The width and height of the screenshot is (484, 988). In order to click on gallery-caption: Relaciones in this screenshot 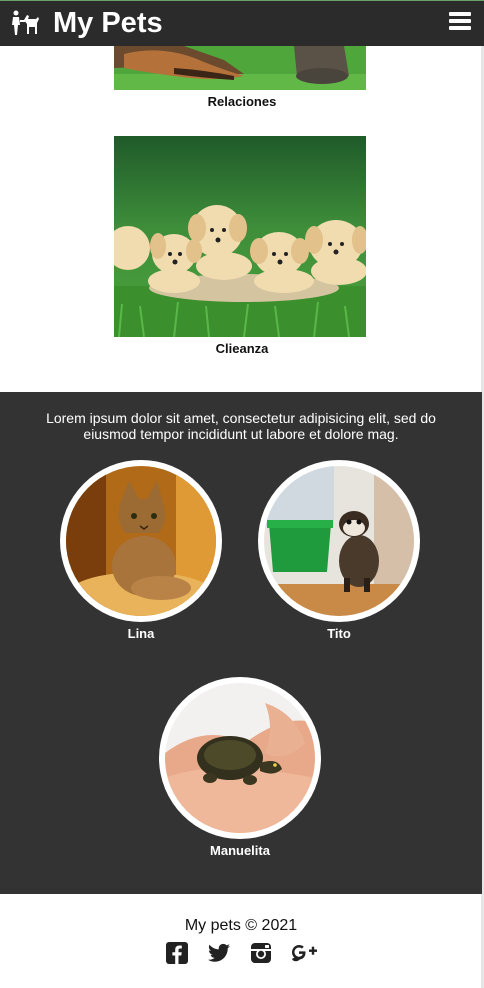, I will do `click(242, 101)`.